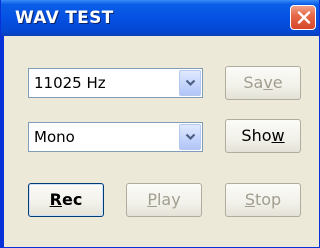 The height and width of the screenshot is (248, 320). What do you see at coordinates (152, 199) in the screenshot?
I see `play-label-mnemonic: P` at bounding box center [152, 199].